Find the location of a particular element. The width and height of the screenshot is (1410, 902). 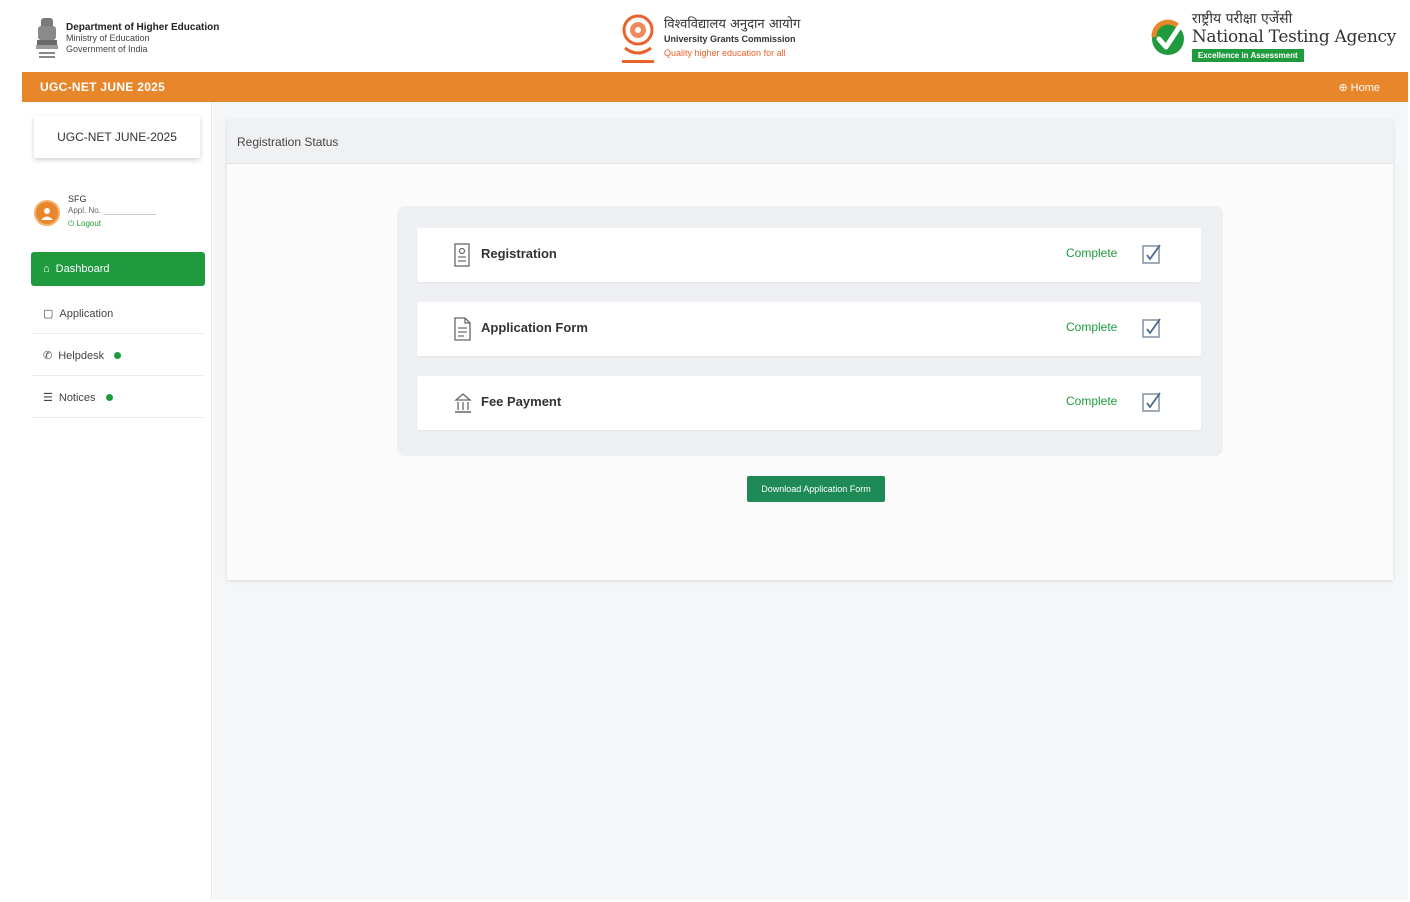

nta-hindi-name: राष्ट्रीय परीक्षा एजेंसी is located at coordinates (1242, 19).